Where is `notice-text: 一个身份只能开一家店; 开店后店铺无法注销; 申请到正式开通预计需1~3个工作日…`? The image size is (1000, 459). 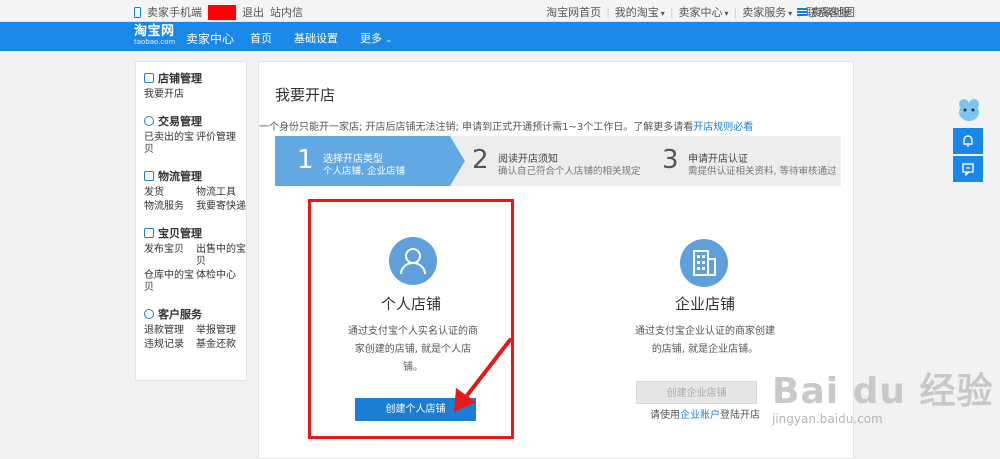 notice-text: 一个身份只能开一家店; 开店后店铺无法注销; 申请到正式开通预计需1~3个工作日… is located at coordinates (476, 127).